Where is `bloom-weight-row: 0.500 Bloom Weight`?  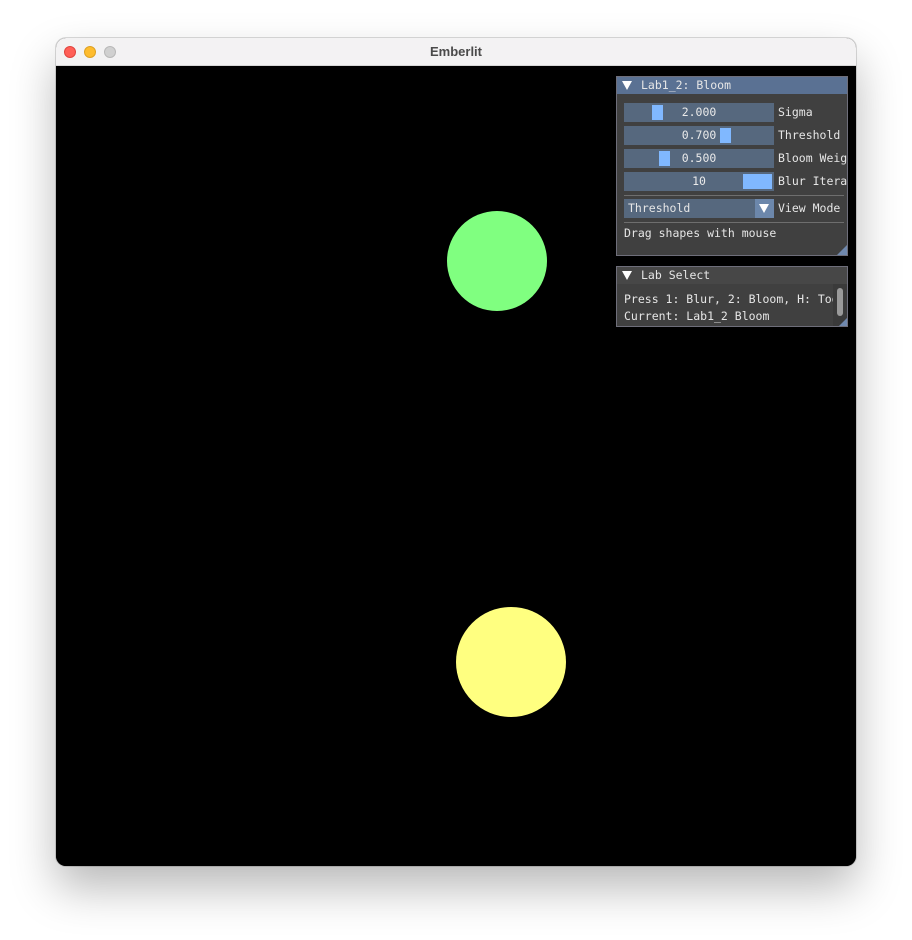
bloom-weight-row: 0.500 Bloom Weight is located at coordinates (736, 158).